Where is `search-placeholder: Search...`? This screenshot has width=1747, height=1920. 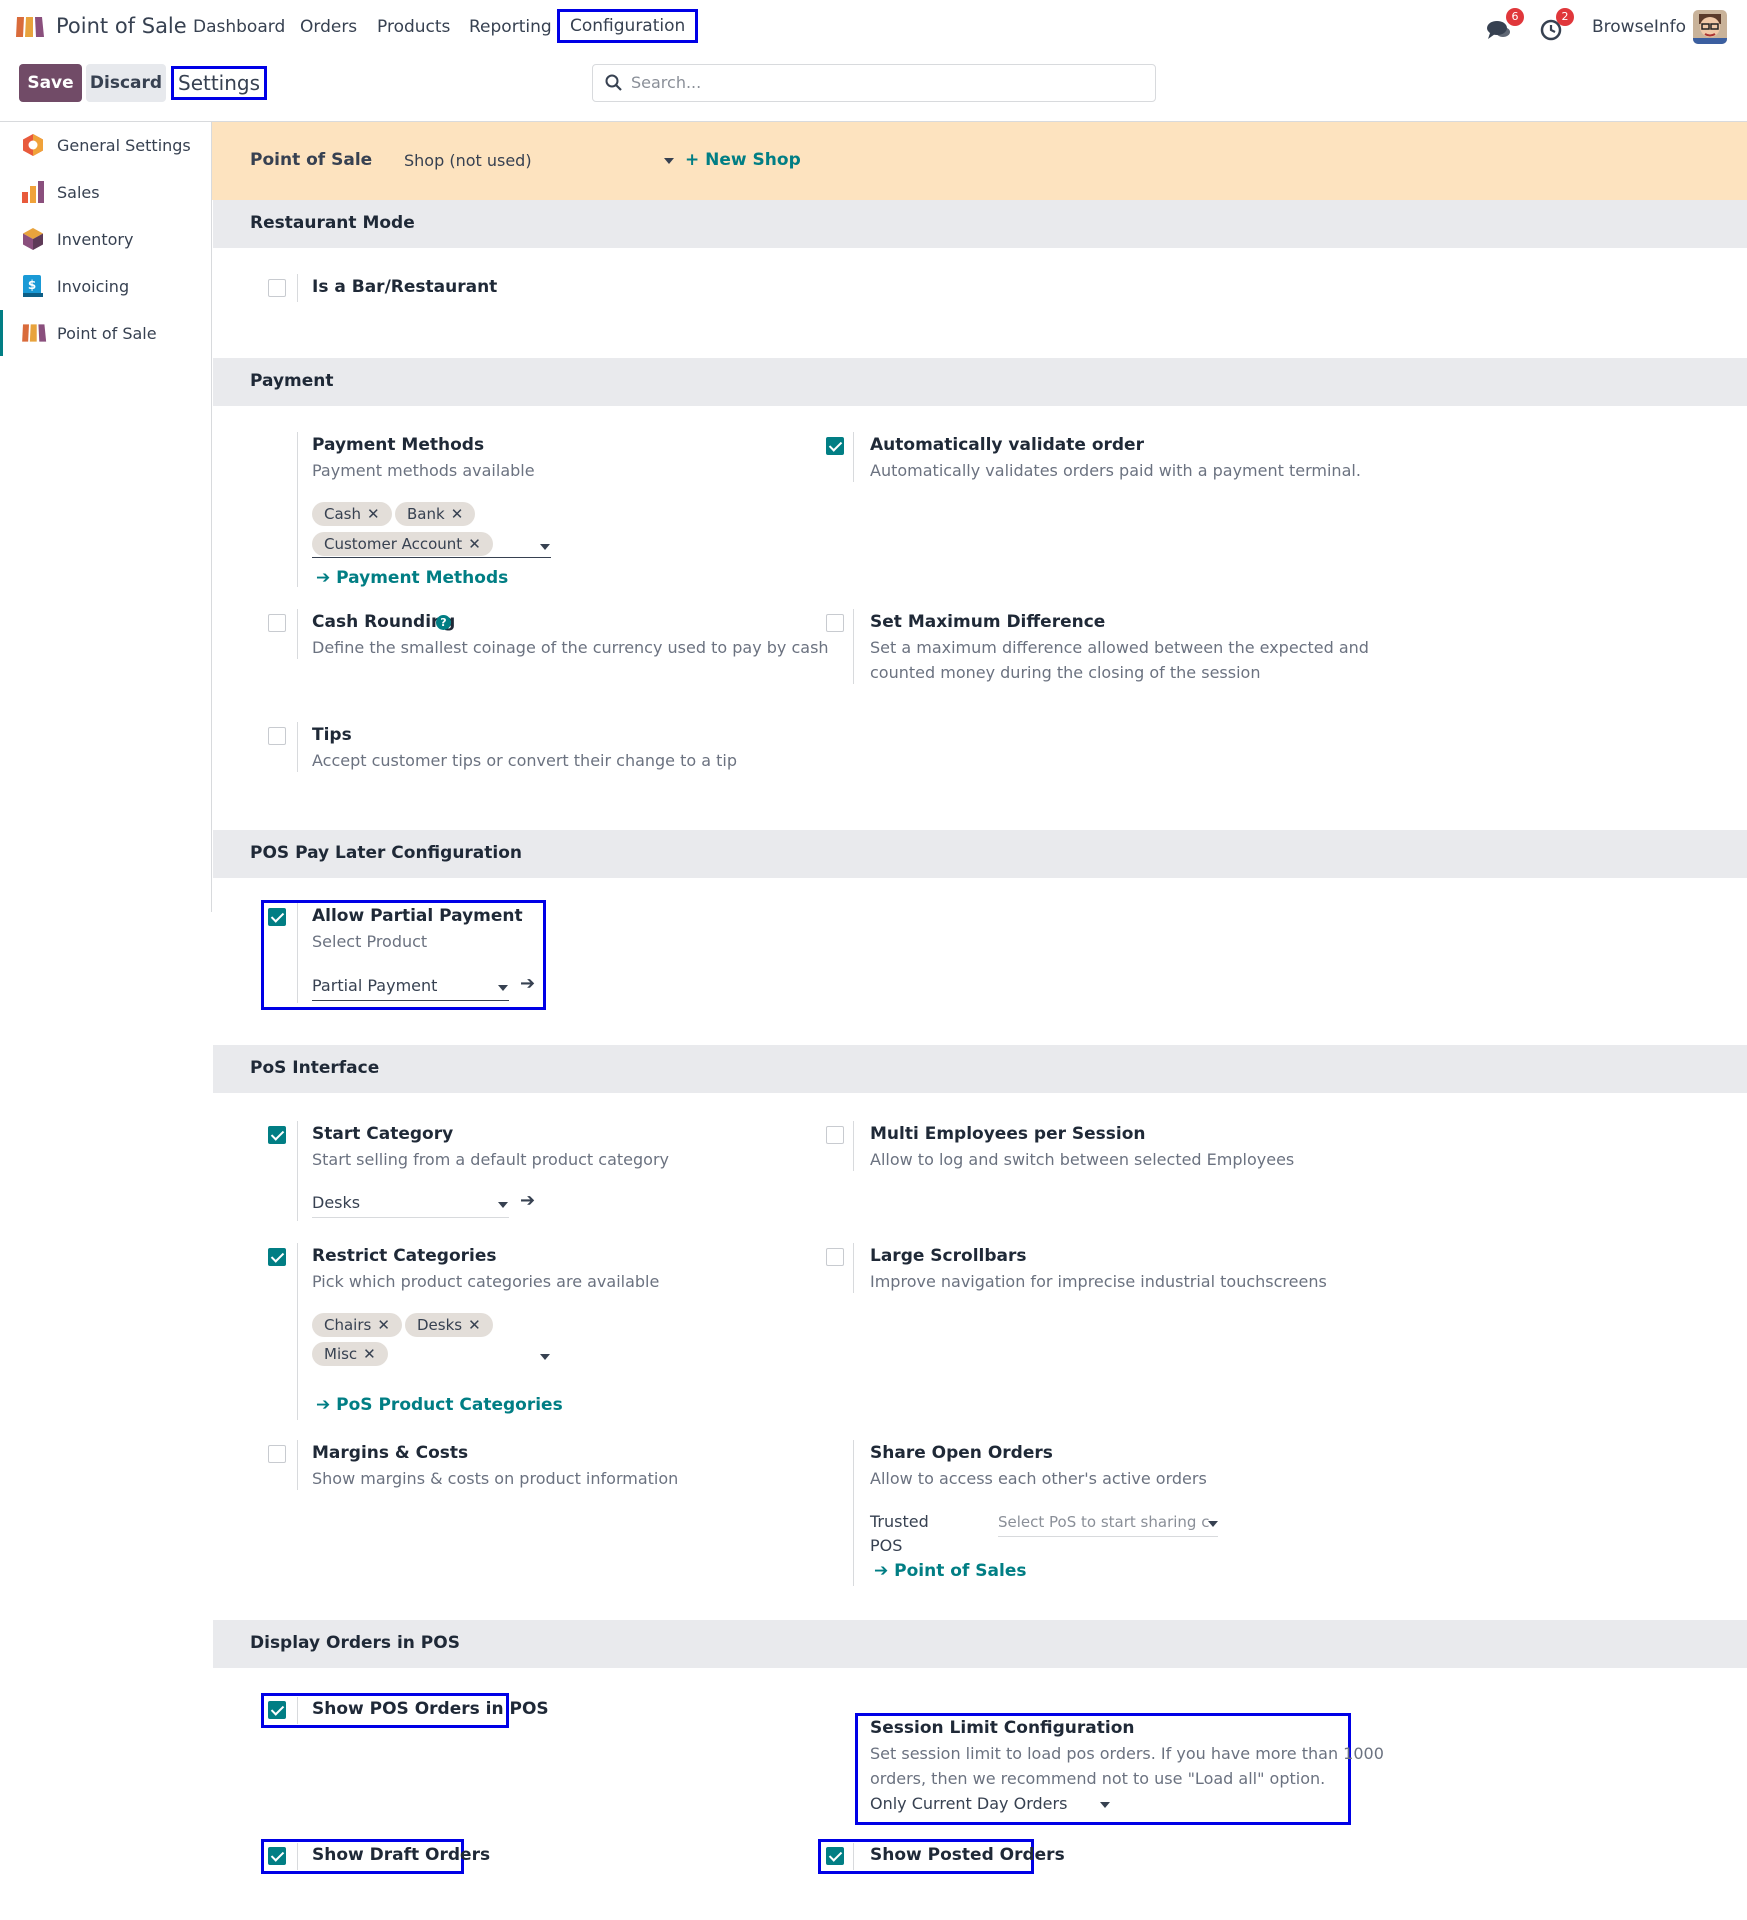 search-placeholder: Search... is located at coordinates (666, 82).